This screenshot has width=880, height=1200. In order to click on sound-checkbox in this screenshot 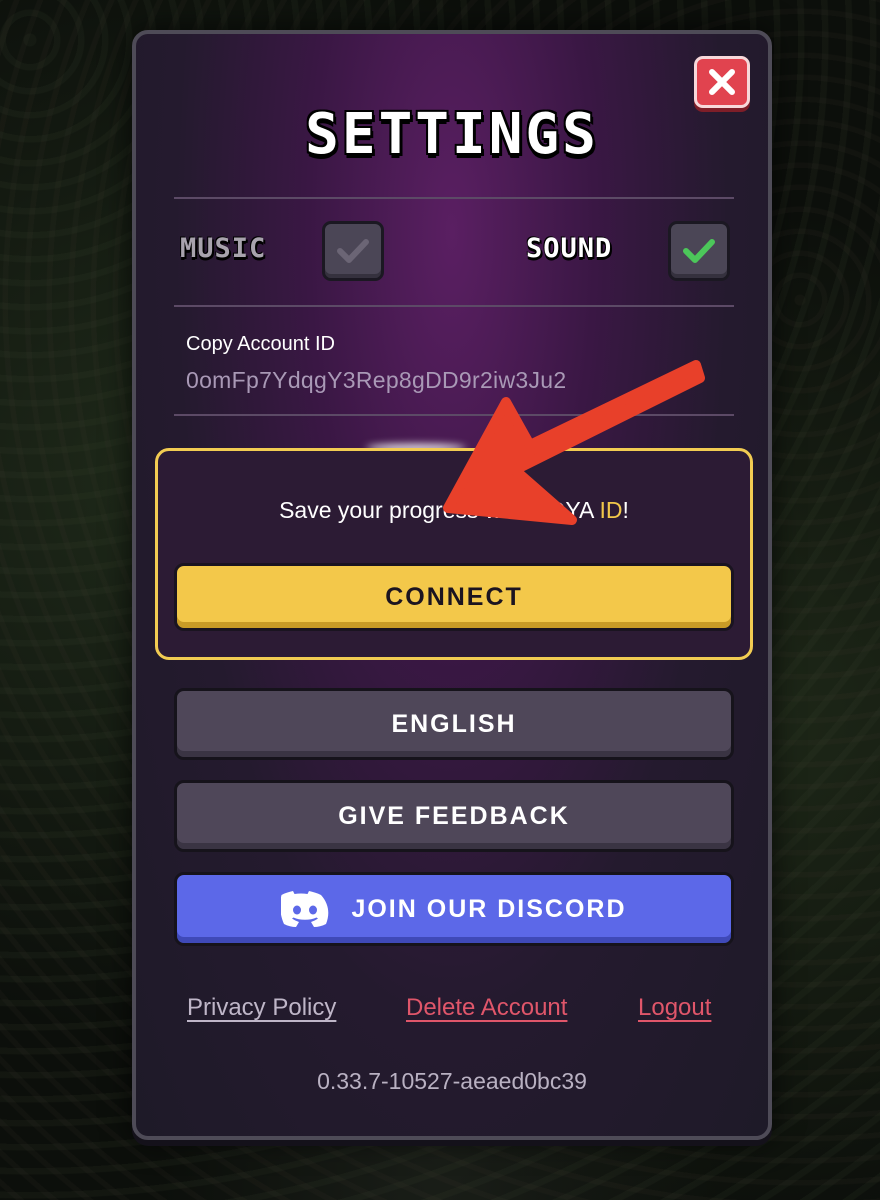, I will do `click(699, 251)`.